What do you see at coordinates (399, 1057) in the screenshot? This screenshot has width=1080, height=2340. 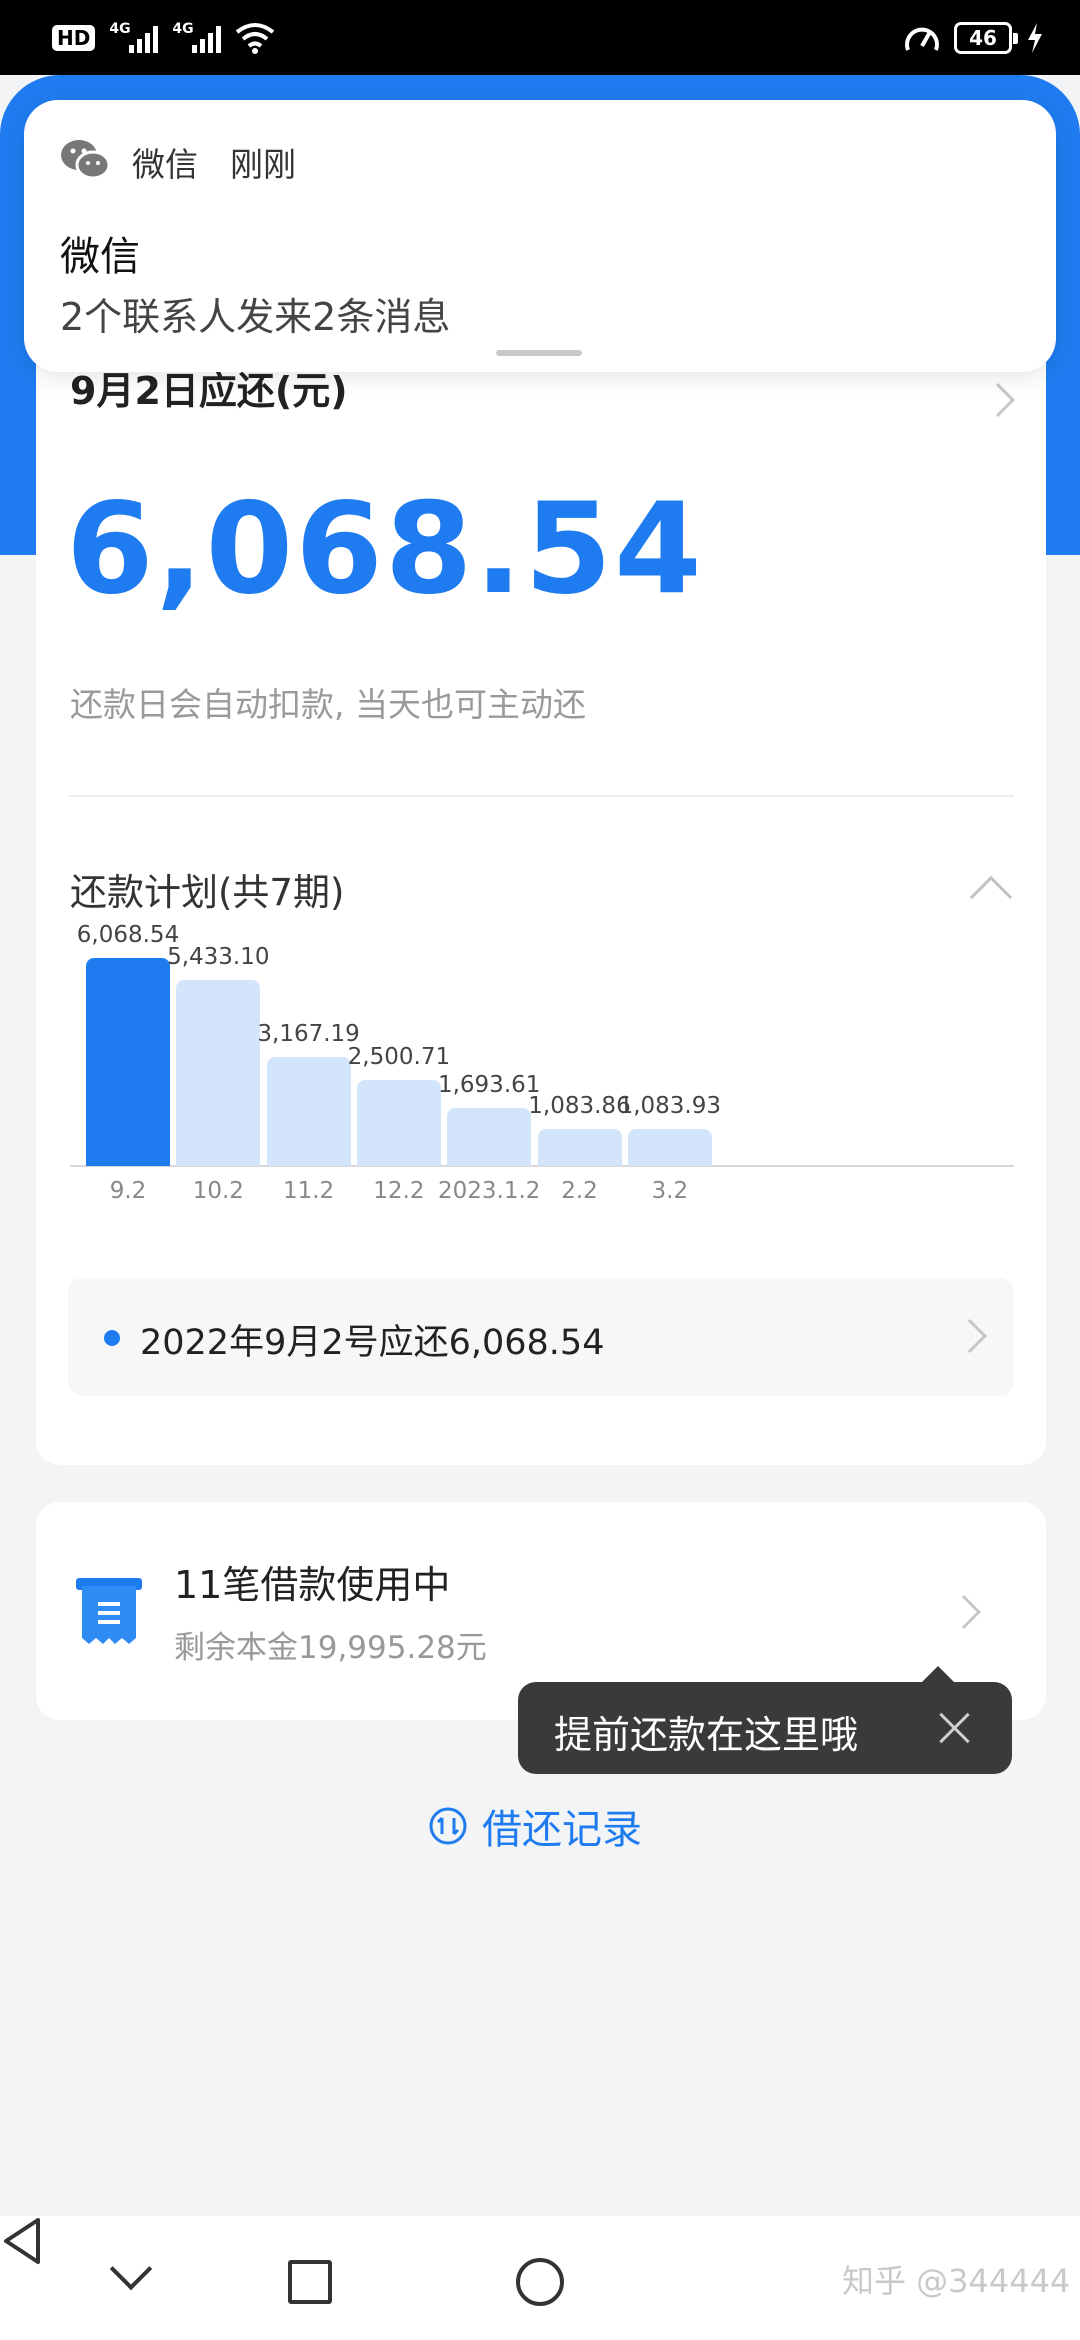 I see `chart-value-label: 2,500.71` at bounding box center [399, 1057].